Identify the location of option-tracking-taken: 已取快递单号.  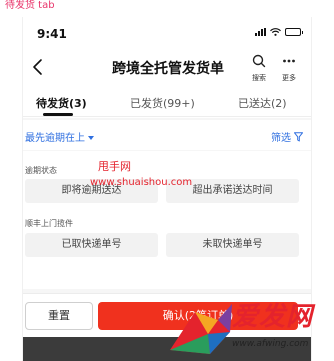
(91, 245).